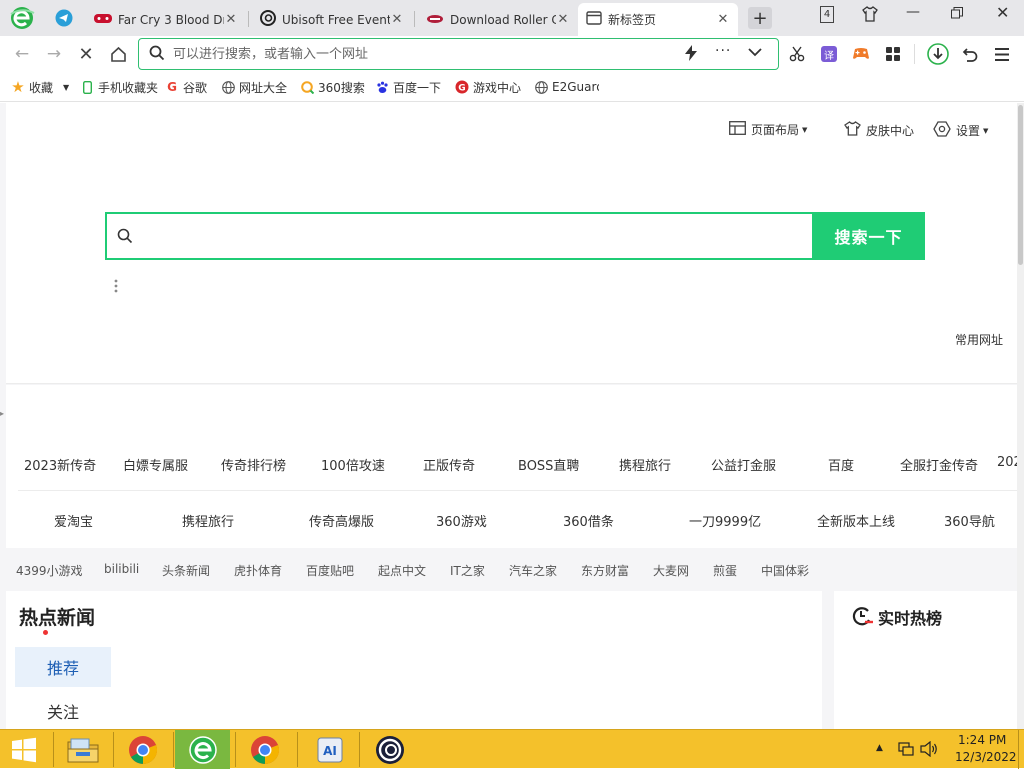  What do you see at coordinates (588, 520) in the screenshot?
I see `link-item: 360借条` at bounding box center [588, 520].